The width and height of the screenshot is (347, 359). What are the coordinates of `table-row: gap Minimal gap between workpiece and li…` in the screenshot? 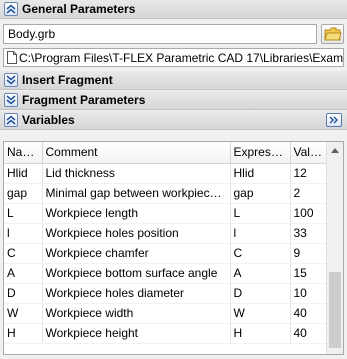 It's located at (165, 193).